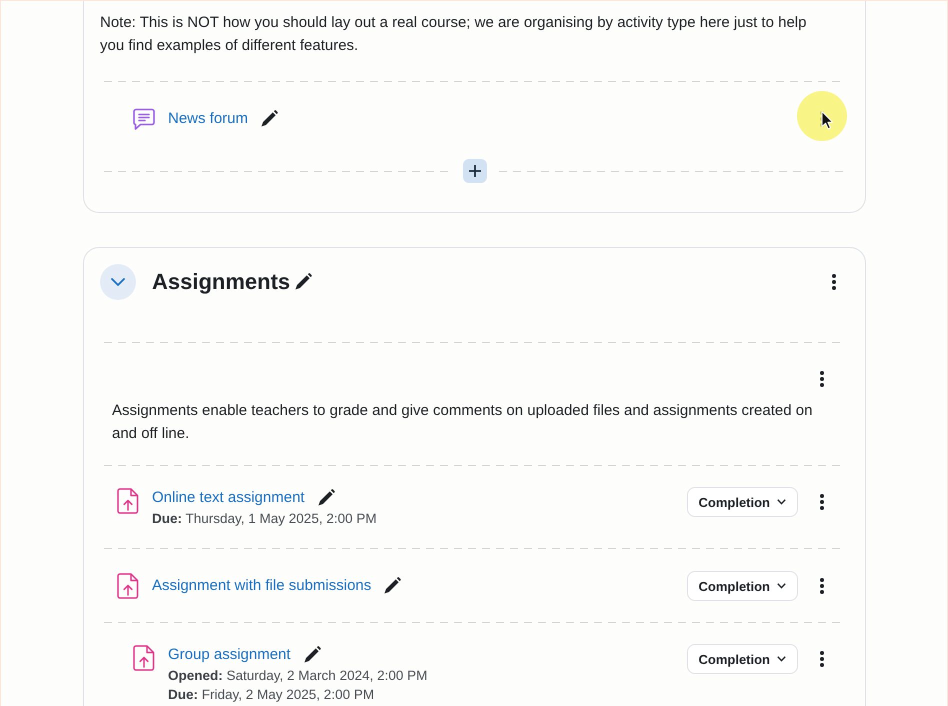 This screenshot has height=706, width=948. Describe the element at coordinates (822, 116) in the screenshot. I see `mouse-pointer-icon` at that location.